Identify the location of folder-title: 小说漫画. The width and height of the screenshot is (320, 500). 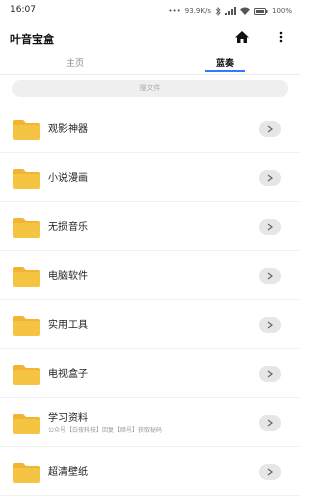
(68, 178).